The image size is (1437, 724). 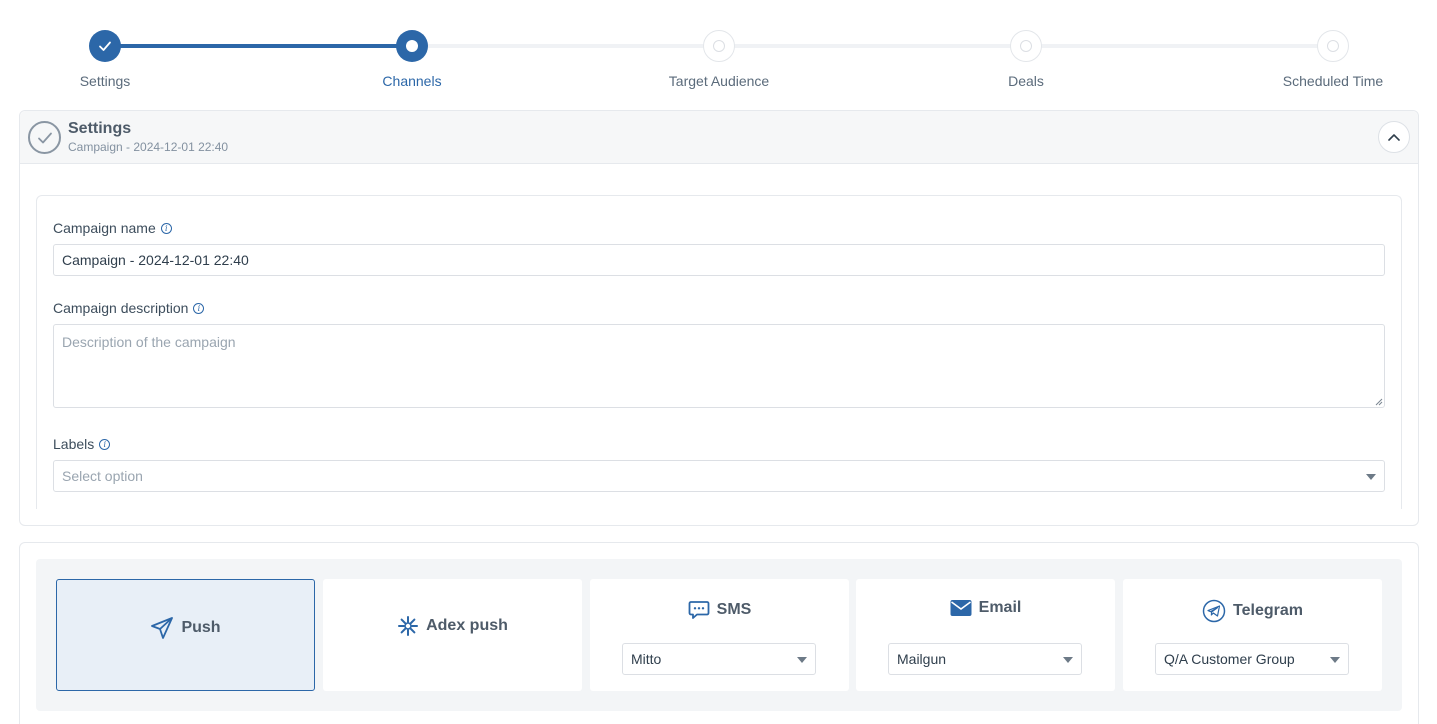 I want to click on channel-label: Push, so click(x=201, y=627).